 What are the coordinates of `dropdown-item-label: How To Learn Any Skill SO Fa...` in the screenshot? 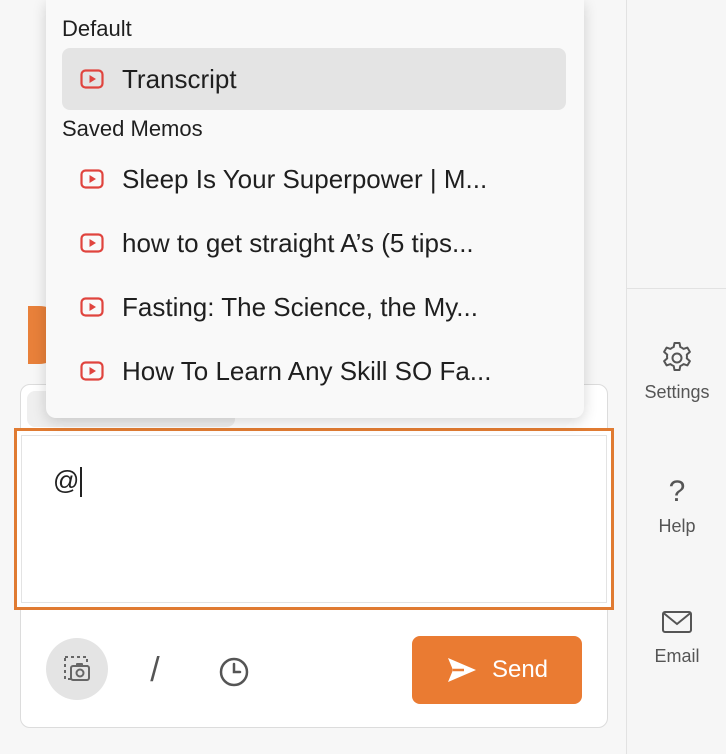 It's located at (307, 370).